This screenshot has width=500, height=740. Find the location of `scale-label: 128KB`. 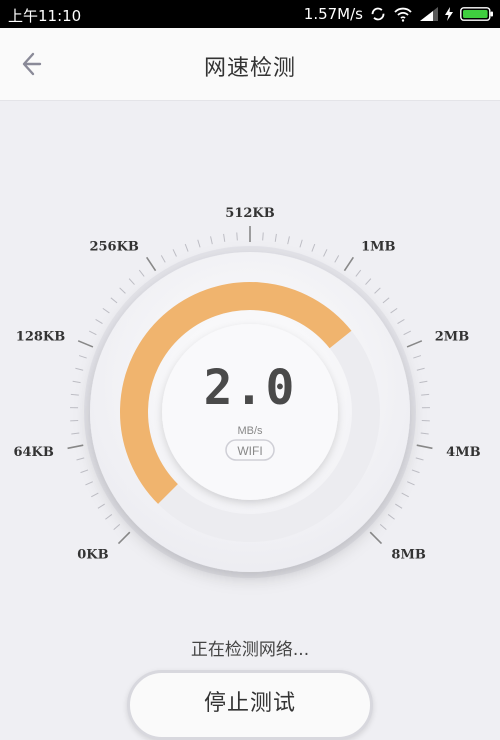

scale-label: 128KB is located at coordinates (40, 336).